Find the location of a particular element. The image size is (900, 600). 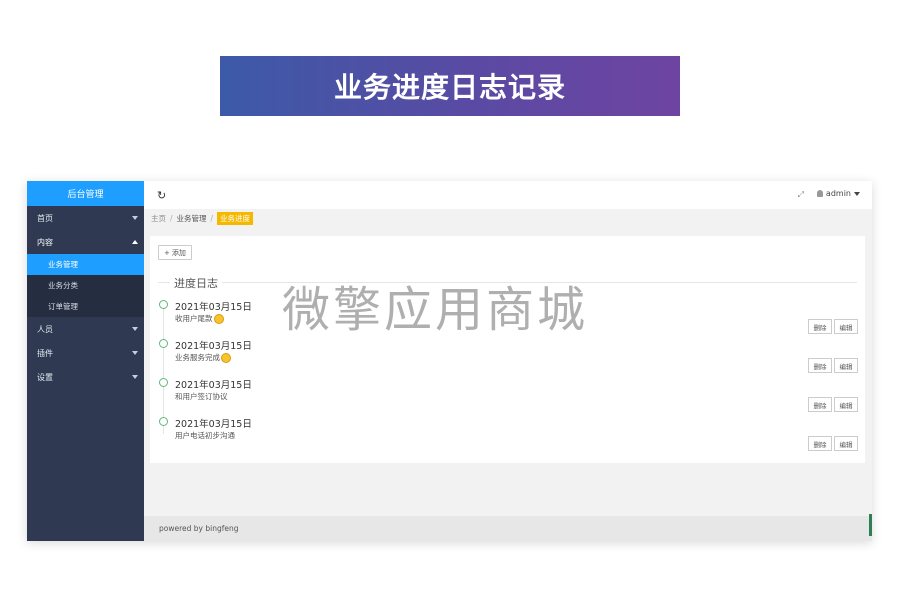

footer: powered by bingfeng is located at coordinates (508, 528).